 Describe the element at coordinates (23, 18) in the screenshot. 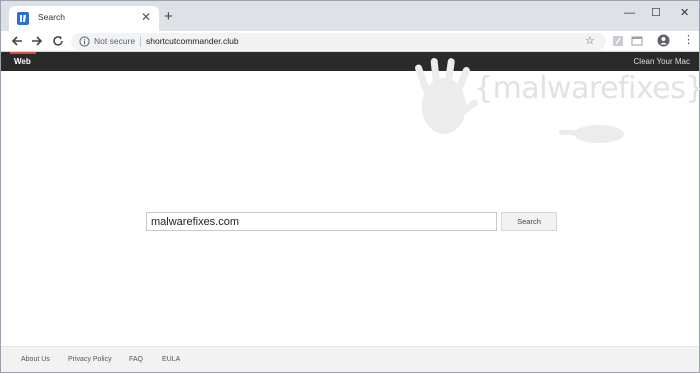

I see `site-favicon-icon` at that location.